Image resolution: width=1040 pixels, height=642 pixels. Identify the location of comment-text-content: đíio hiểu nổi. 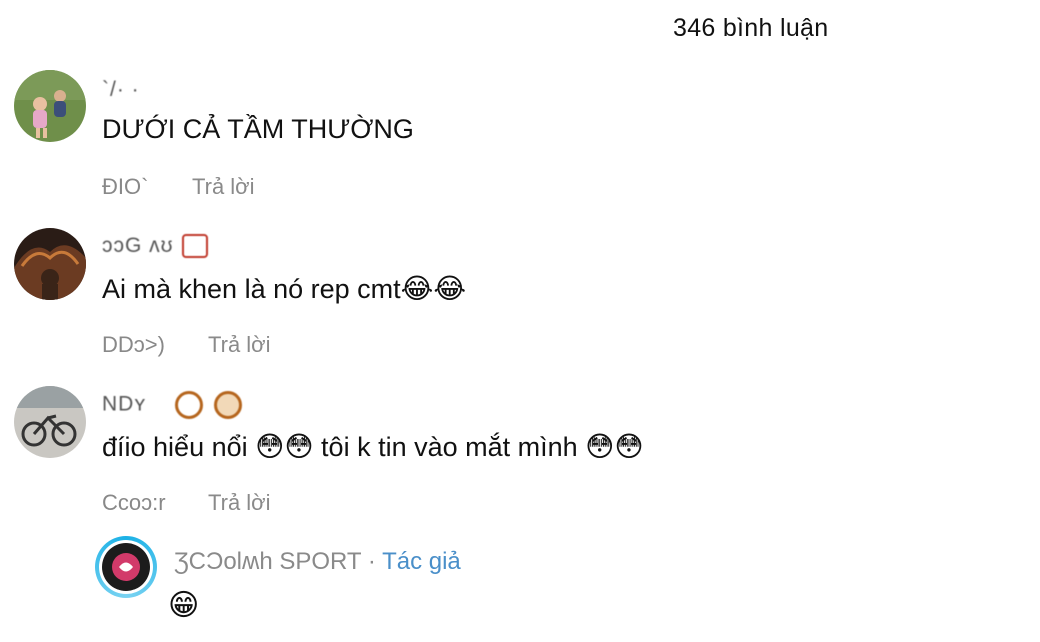
(175, 447).